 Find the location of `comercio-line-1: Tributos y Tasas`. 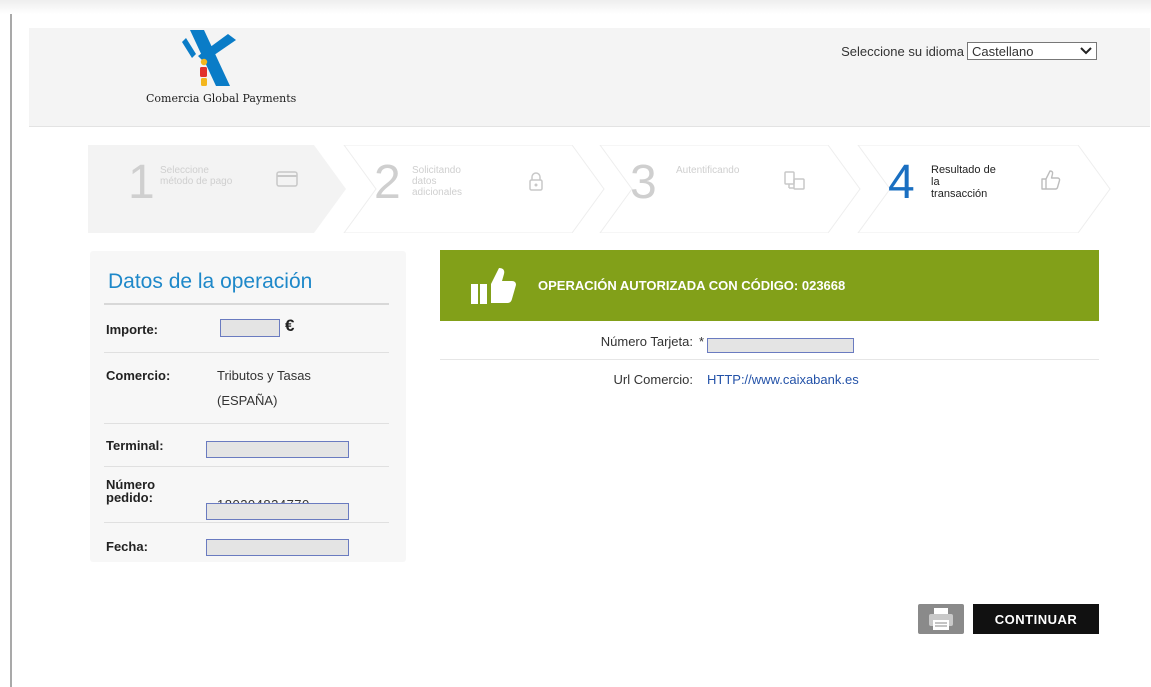

comercio-line-1: Tributos y Tasas is located at coordinates (264, 375).